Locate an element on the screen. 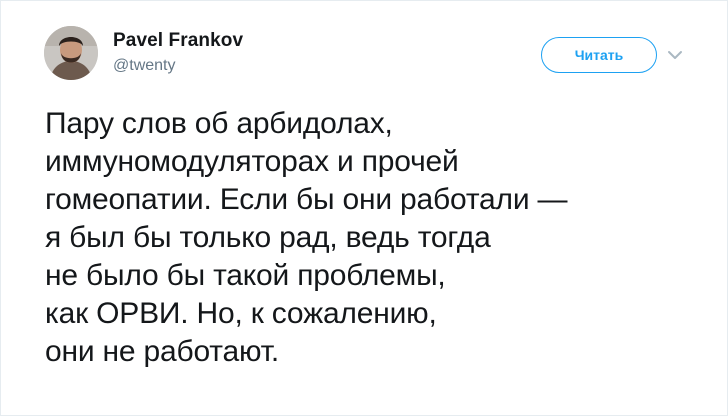  user-handle: @twenty is located at coordinates (178, 66).